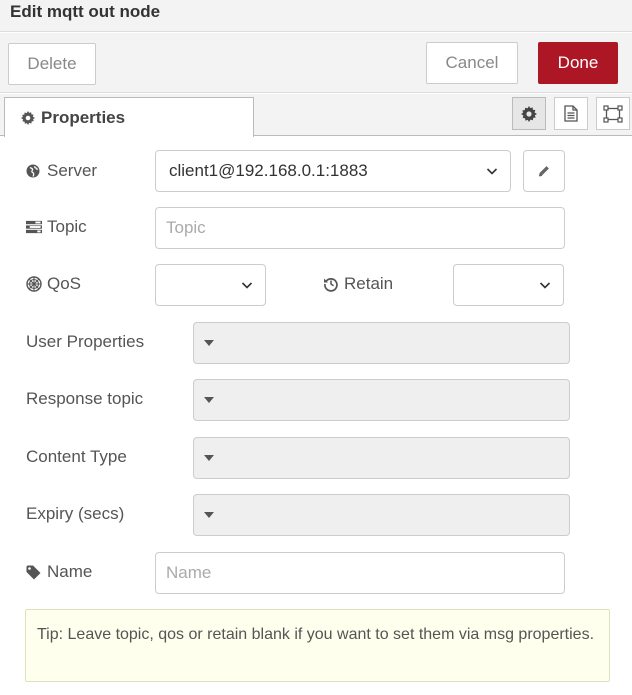  I want to click on topic-input, so click(360, 228).